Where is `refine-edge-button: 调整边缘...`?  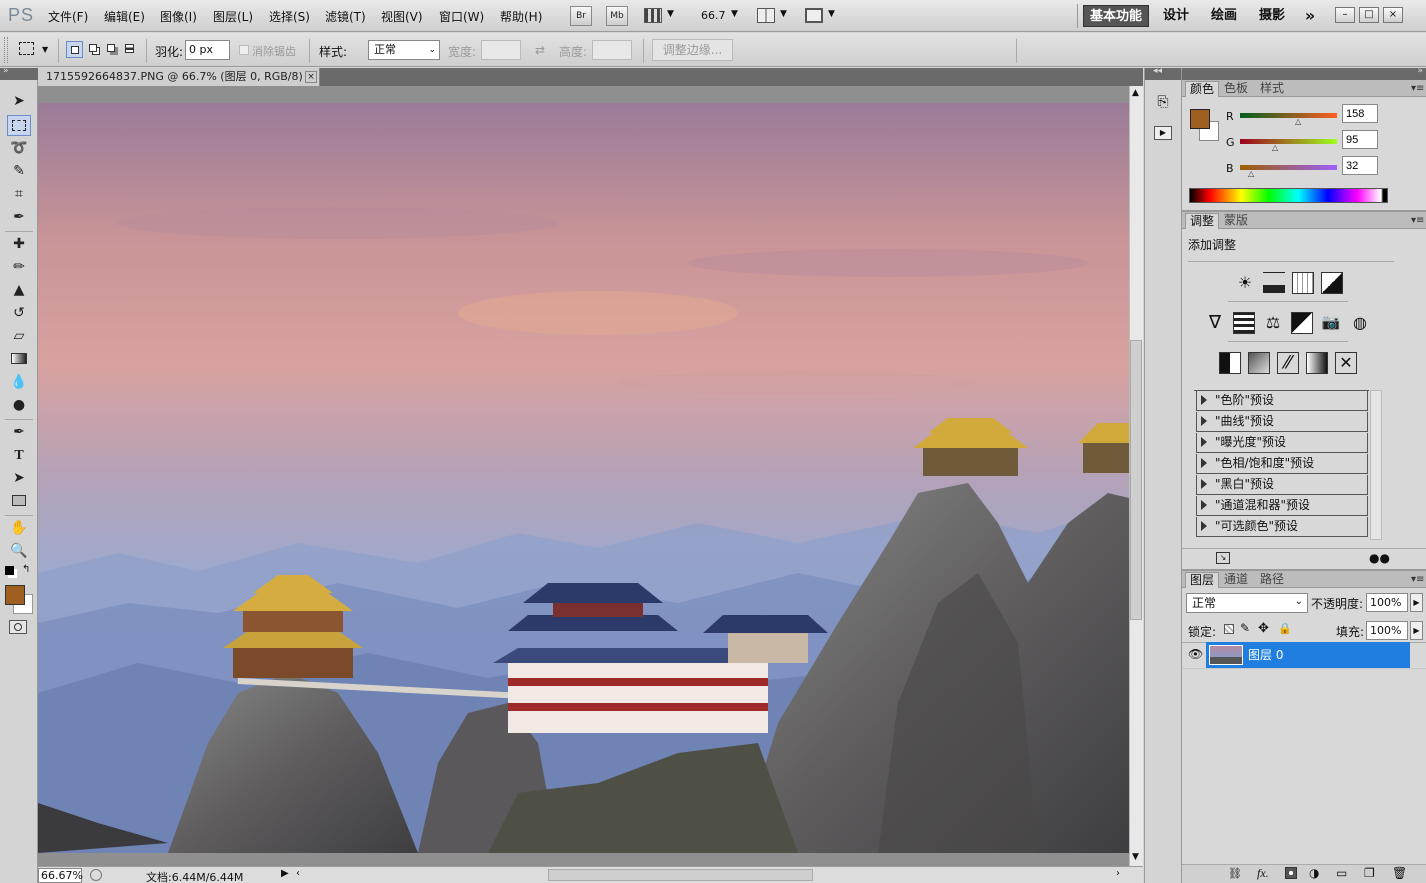 refine-edge-button: 调整边缘... is located at coordinates (692, 50).